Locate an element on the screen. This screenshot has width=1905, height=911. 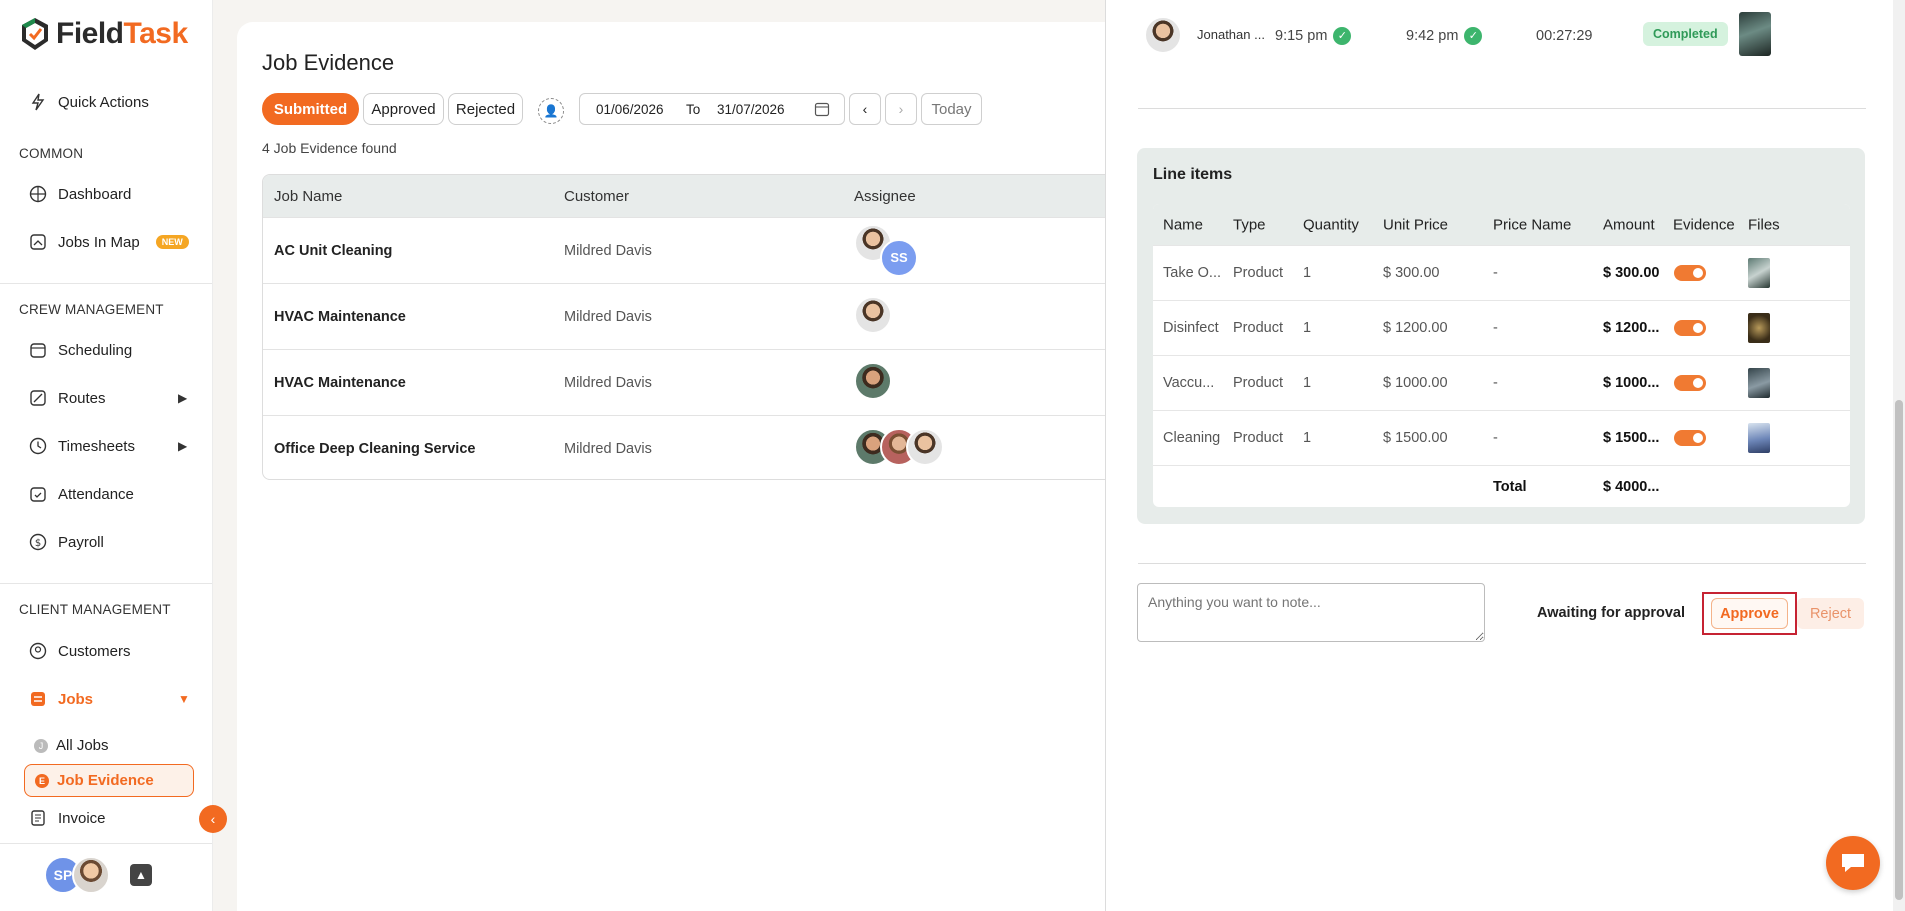
table-row: AC Unit Cleaning Mildred Davis SS is located at coordinates (702, 250).